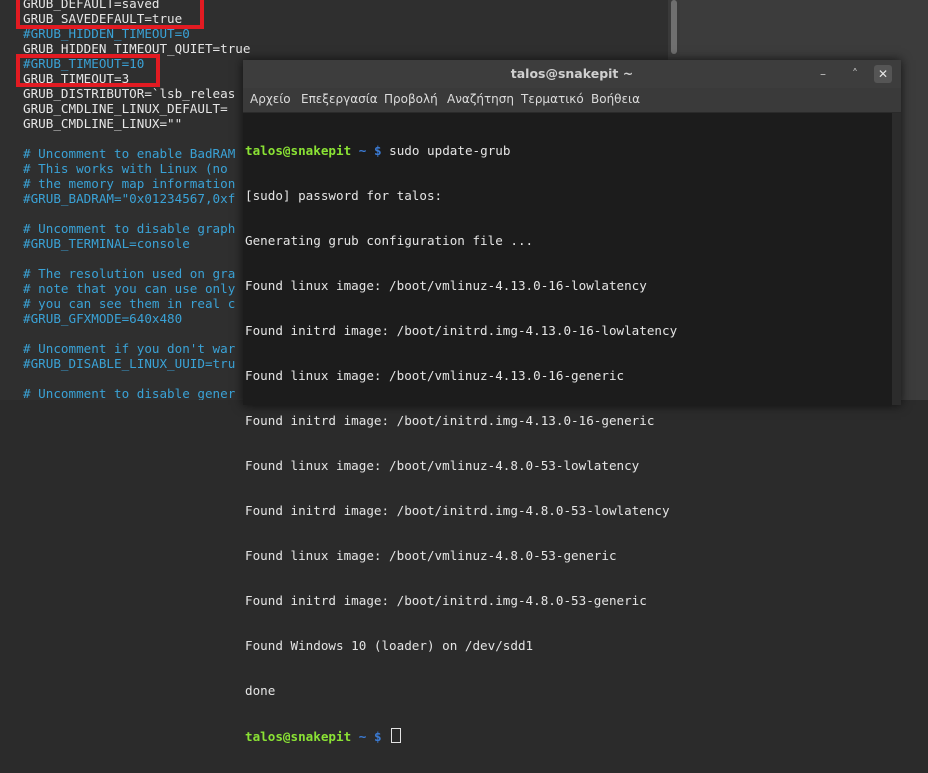 This screenshot has height=773, width=928. I want to click on editor-line: # you can see them in real c, so click(129, 303).